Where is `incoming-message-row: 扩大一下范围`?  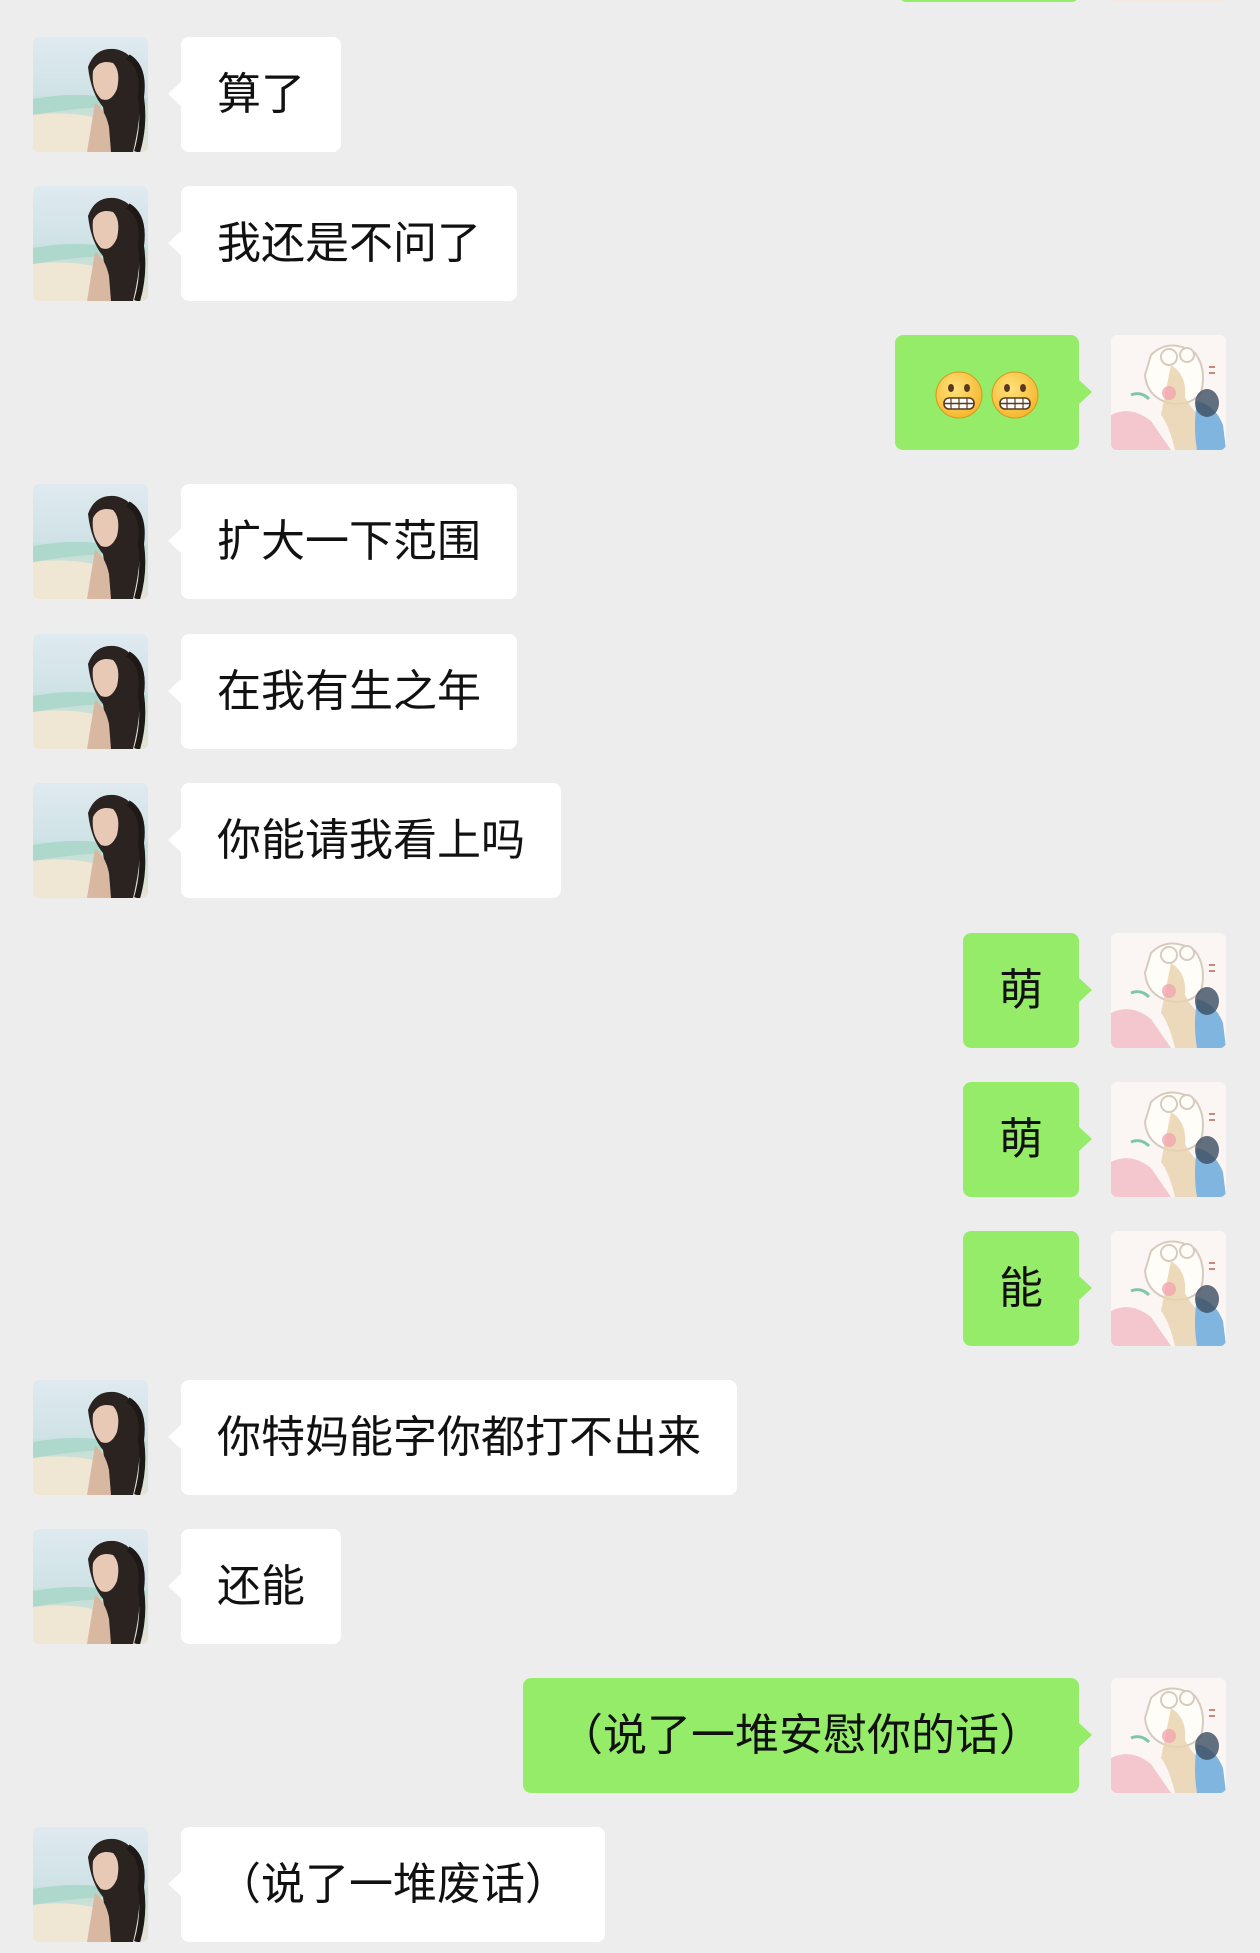 incoming-message-row: 扩大一下范围 is located at coordinates (630, 541).